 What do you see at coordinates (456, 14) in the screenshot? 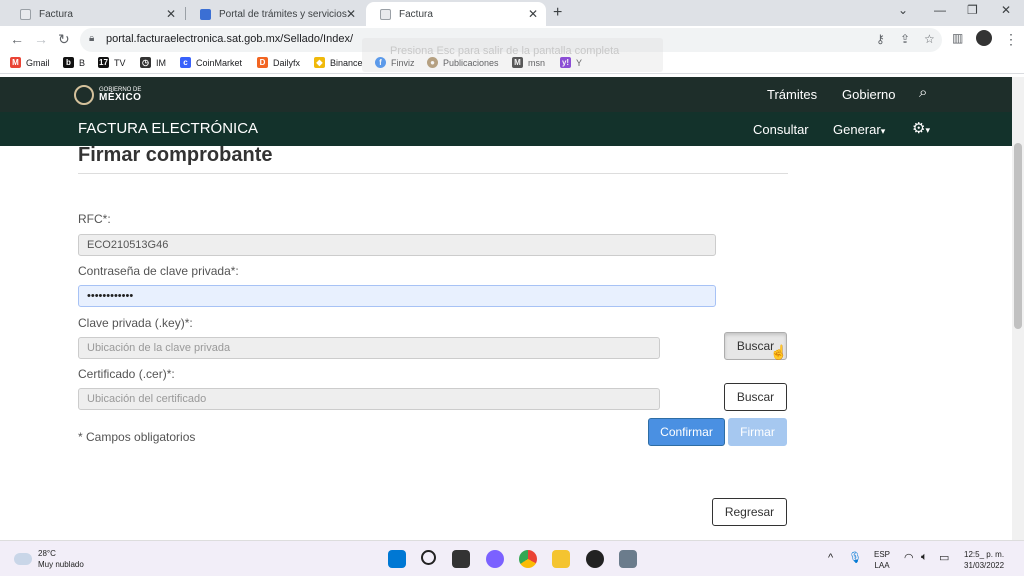
I see `tab-factura-active: Factura ✕` at bounding box center [456, 14].